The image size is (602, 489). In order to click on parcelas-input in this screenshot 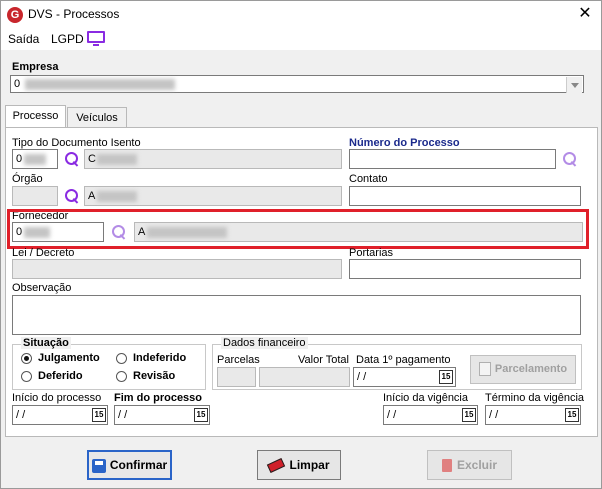, I will do `click(236, 377)`.